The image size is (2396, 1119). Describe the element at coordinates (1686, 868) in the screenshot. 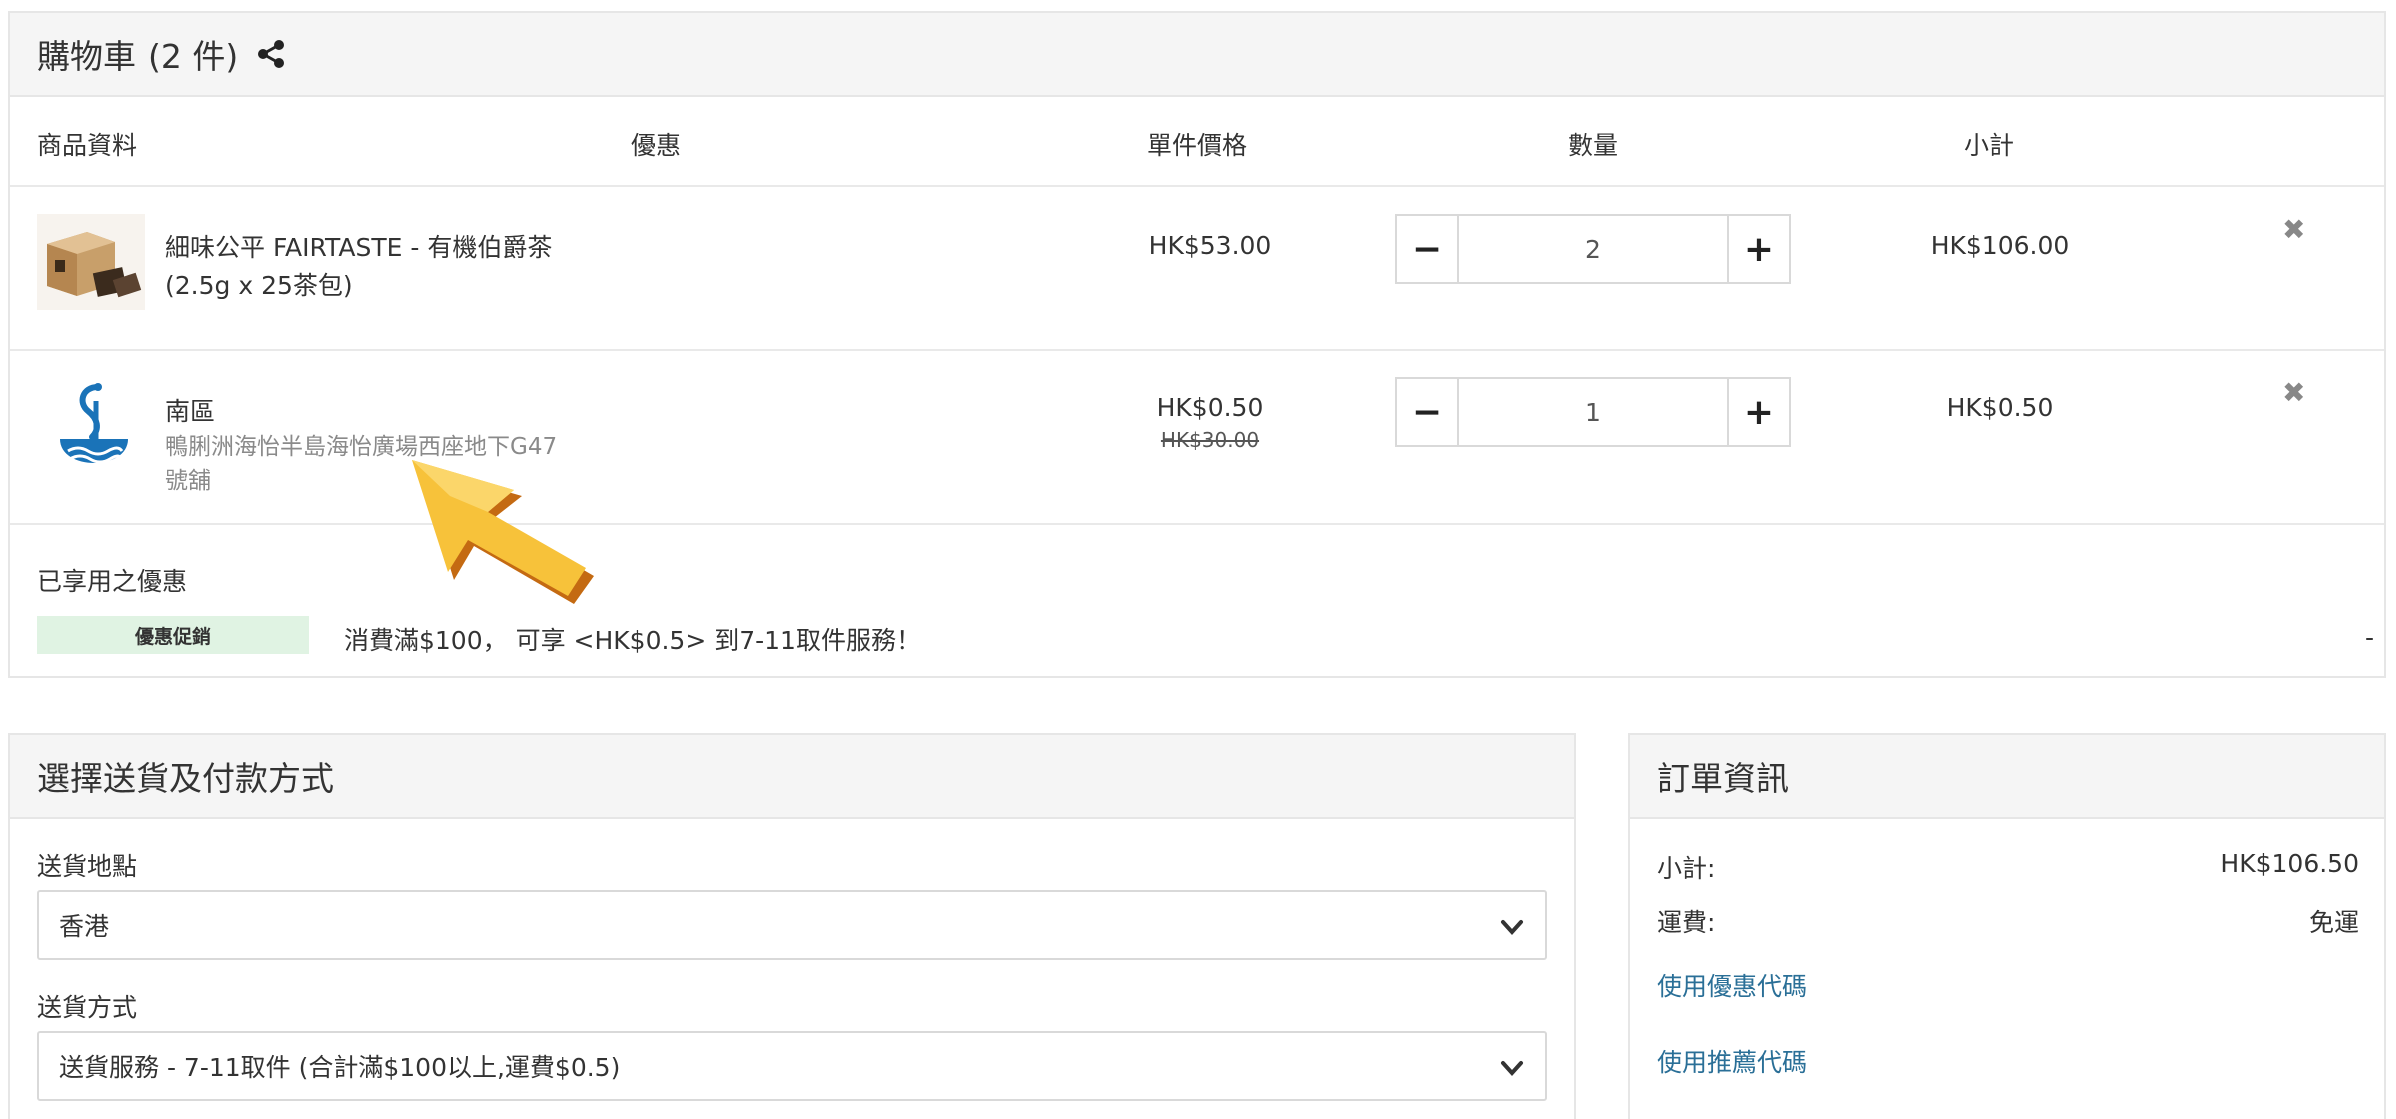

I see `subtotal-label: 小計:` at that location.